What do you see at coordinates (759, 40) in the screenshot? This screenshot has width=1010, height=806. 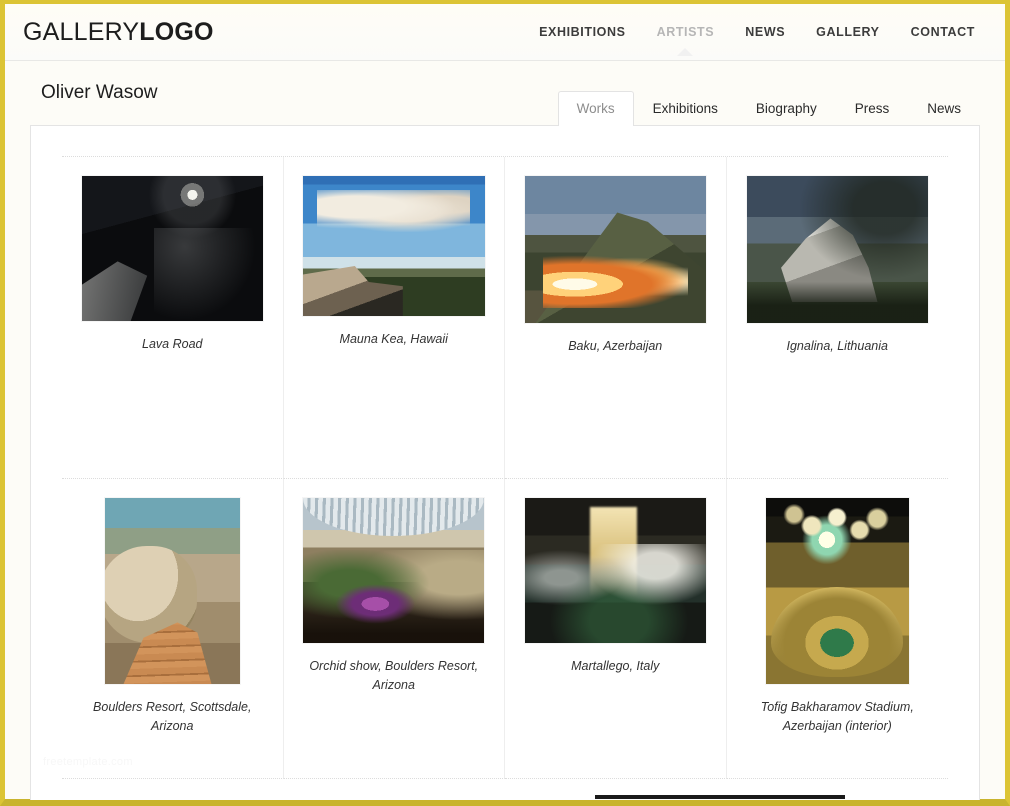 I see `main-navigation: EXHIBITIONS ARTISTS NEWS GALLERY CONTACT` at bounding box center [759, 40].